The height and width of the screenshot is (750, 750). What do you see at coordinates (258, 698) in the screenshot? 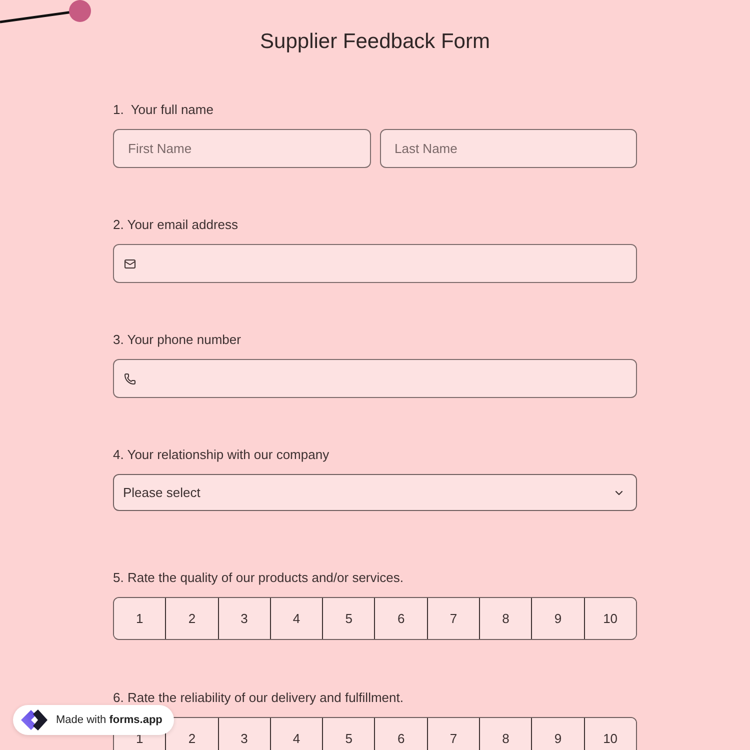
I see `question-label: 6. Rate the reliability of our delivery and fulfillment.` at bounding box center [258, 698].